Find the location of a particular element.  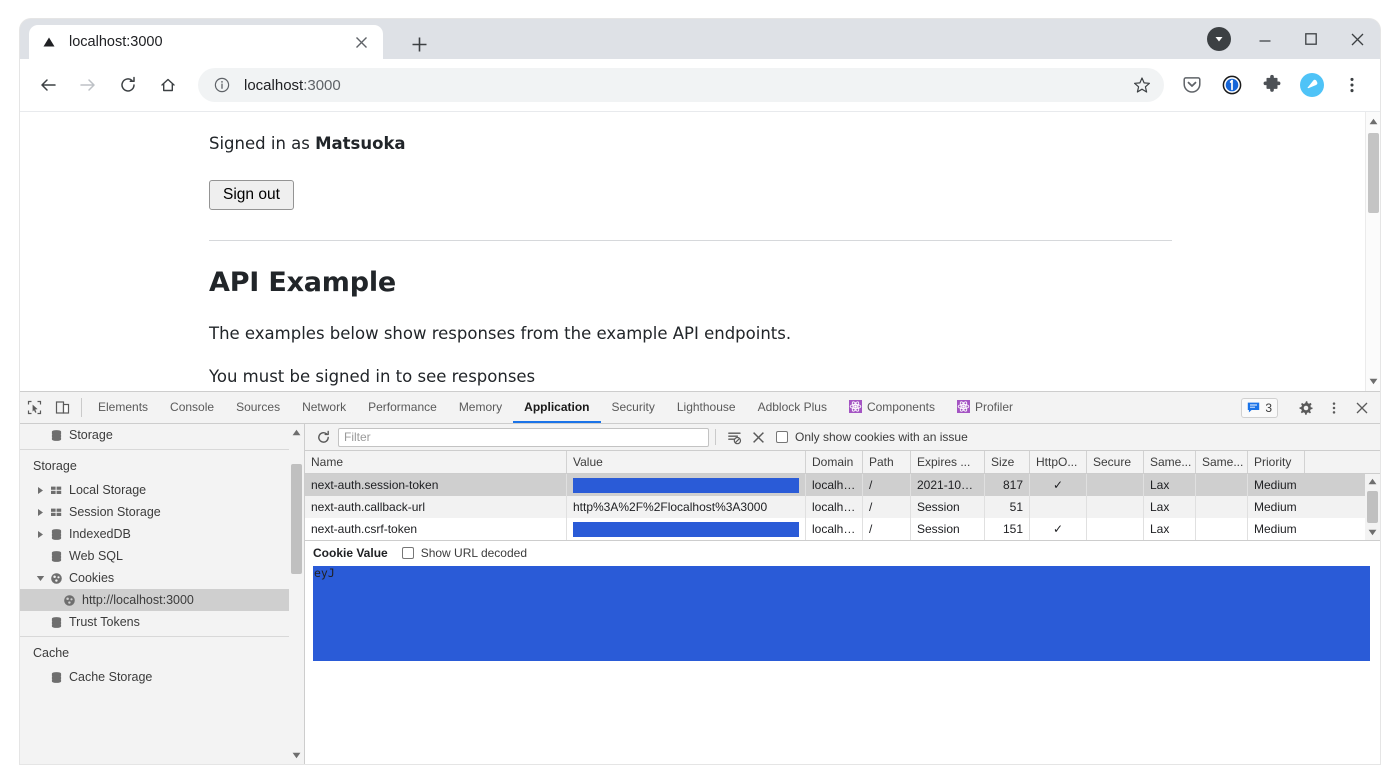

delete-cookie-icon is located at coordinates (758, 437).